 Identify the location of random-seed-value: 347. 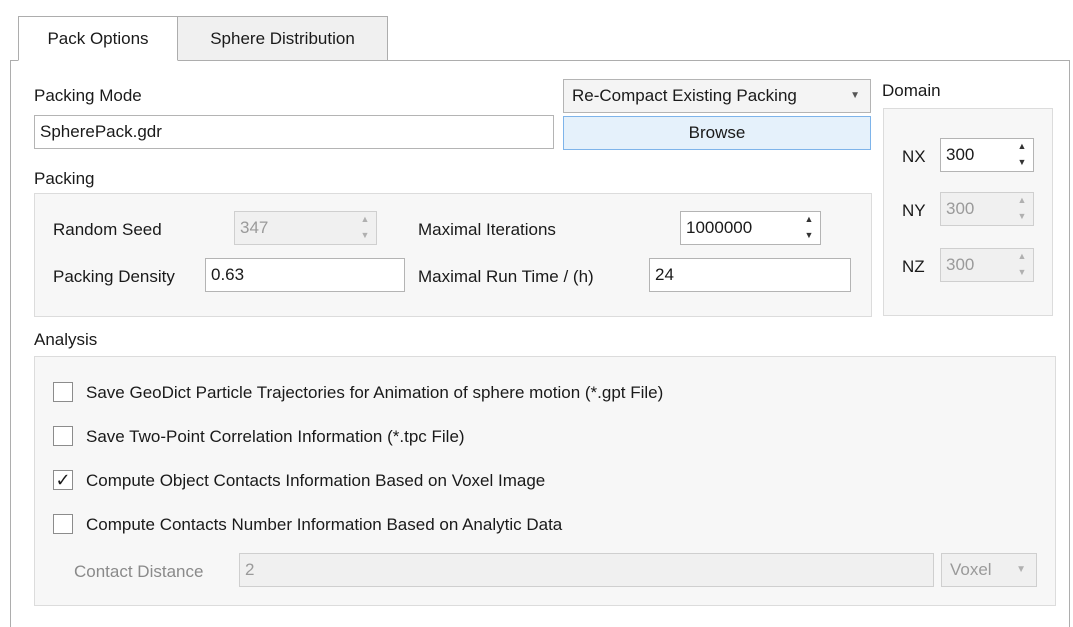
(254, 227).